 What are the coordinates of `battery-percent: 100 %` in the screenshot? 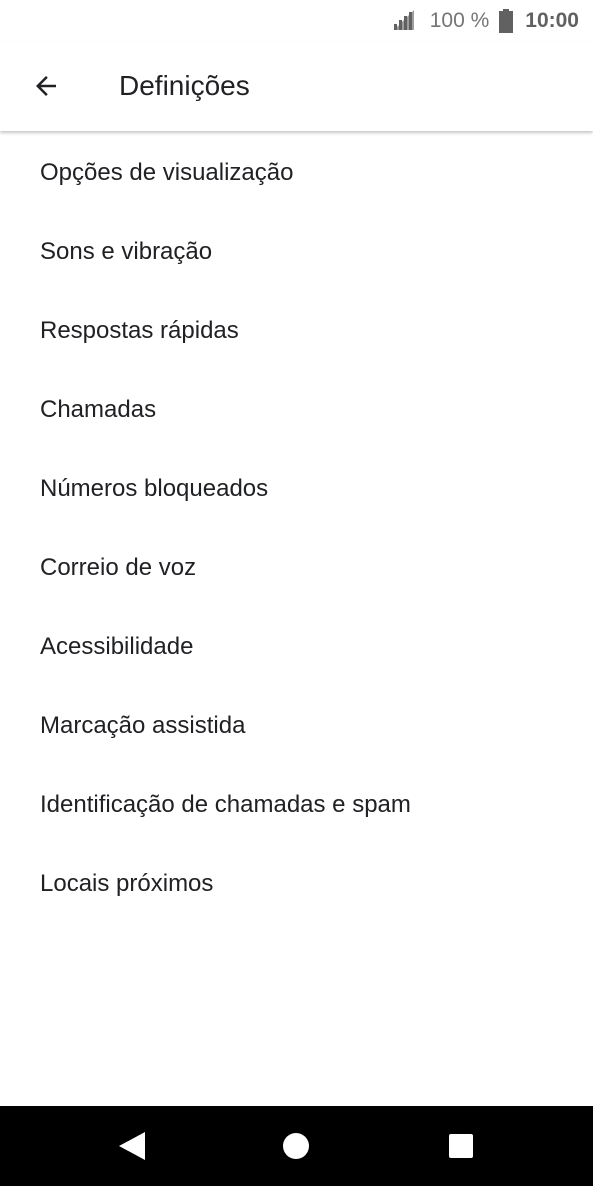 It's located at (459, 20).